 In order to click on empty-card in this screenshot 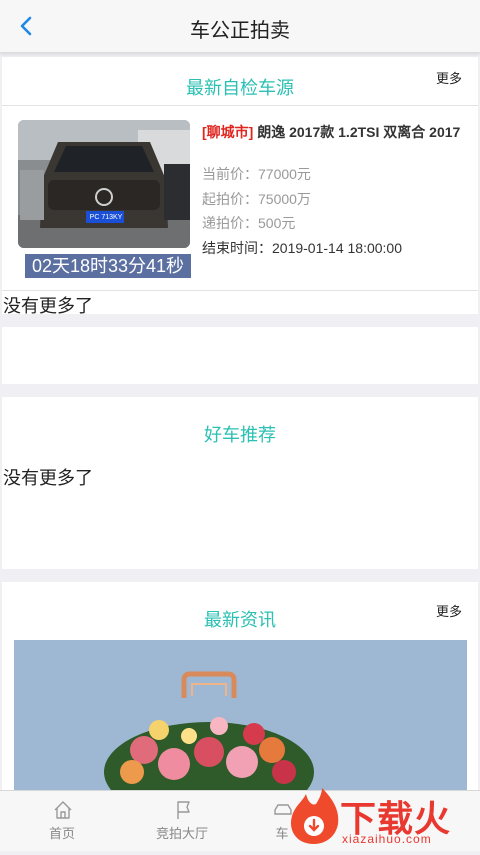, I will do `click(240, 355)`.